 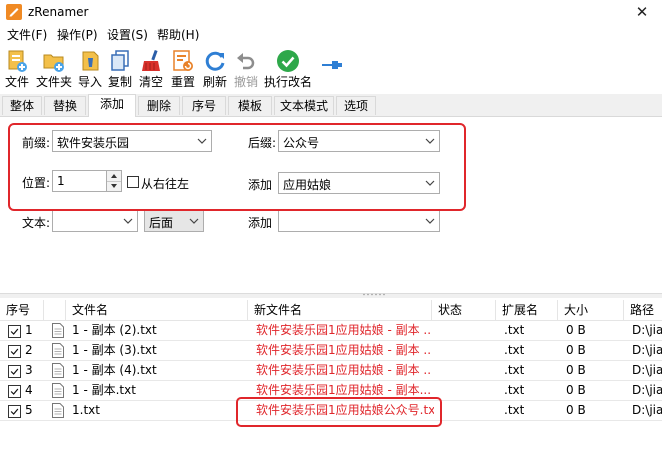 What do you see at coordinates (114, 350) in the screenshot?
I see `row-filename: 1 - 副本 (3).txt` at bounding box center [114, 350].